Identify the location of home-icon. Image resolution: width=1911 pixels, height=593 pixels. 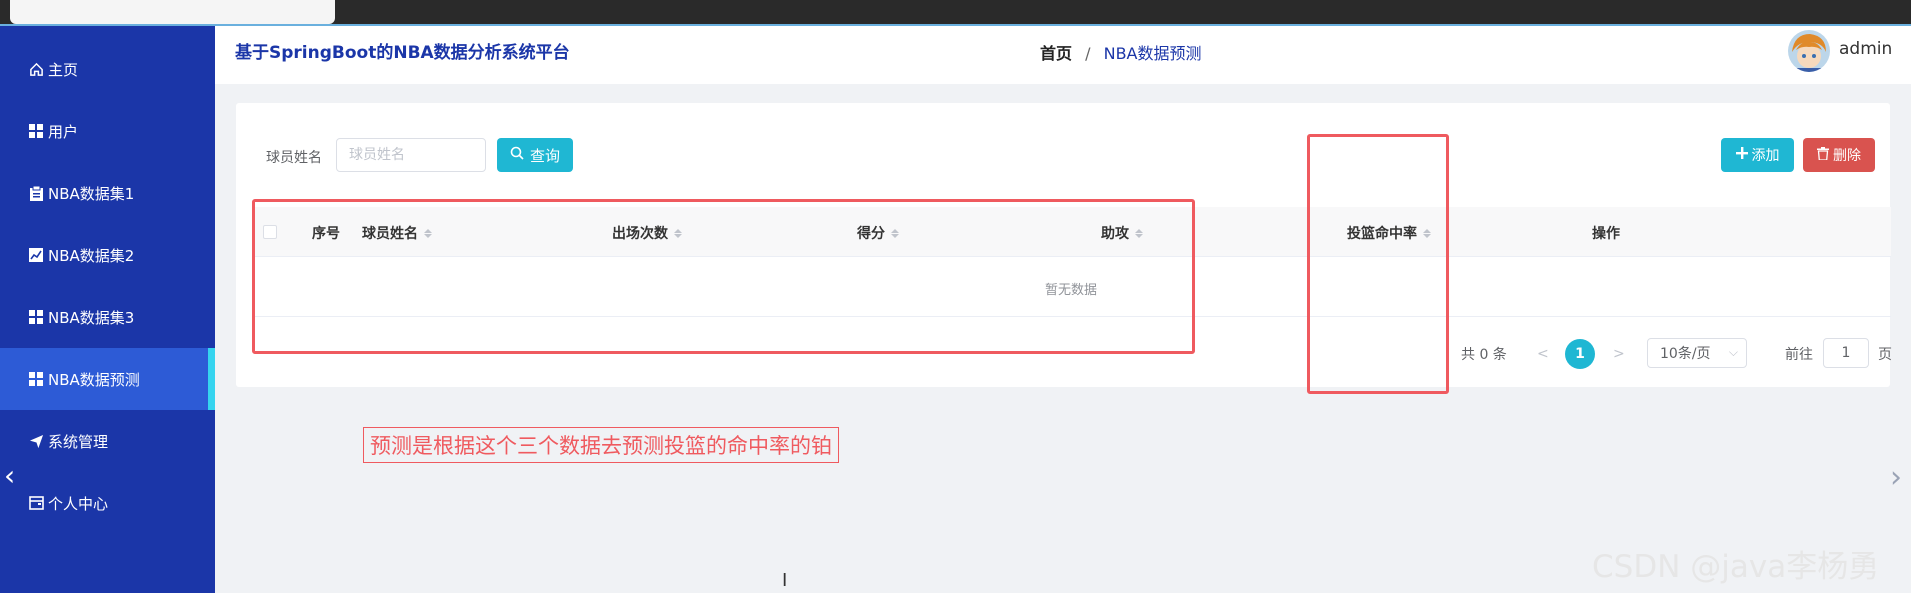
(36, 69).